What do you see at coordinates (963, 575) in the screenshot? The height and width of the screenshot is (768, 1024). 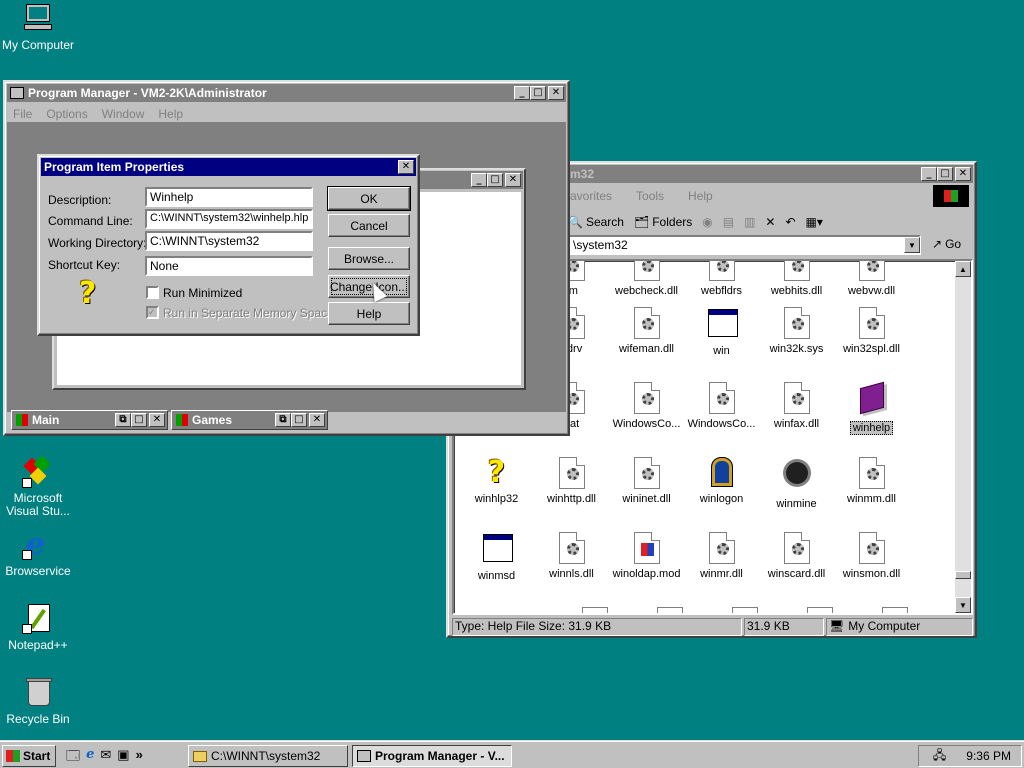 I see `scroll-thumb` at bounding box center [963, 575].